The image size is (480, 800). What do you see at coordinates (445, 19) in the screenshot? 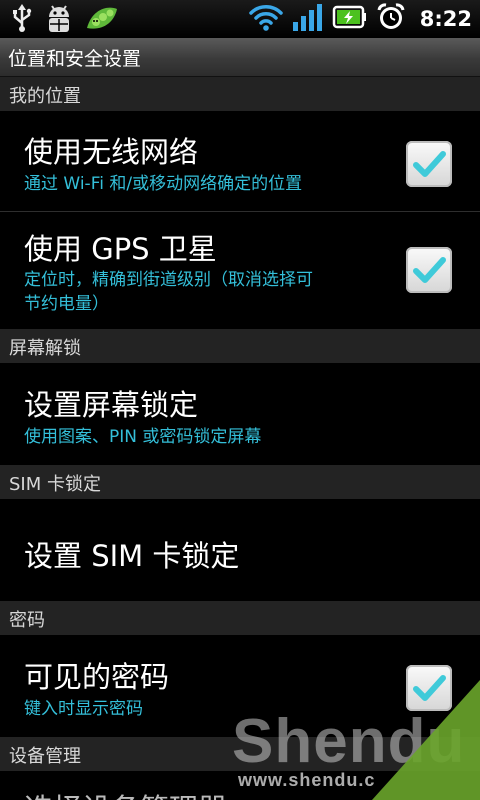
I see `clock-time: 8:22` at bounding box center [445, 19].